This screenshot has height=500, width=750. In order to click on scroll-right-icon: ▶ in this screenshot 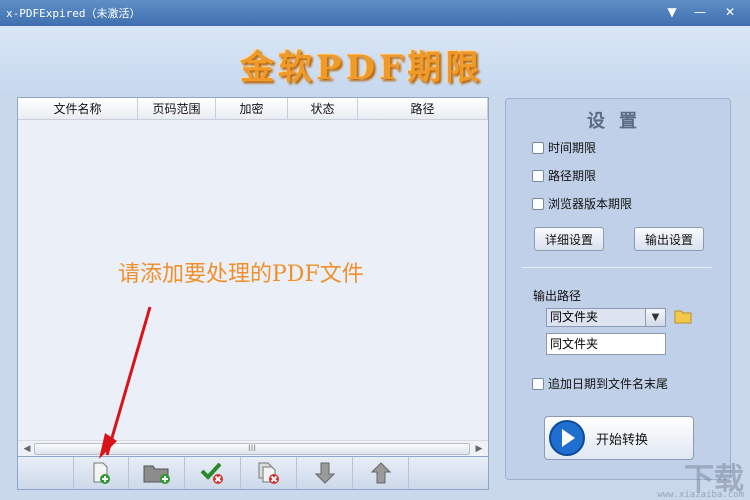, I will do `click(479, 449)`.